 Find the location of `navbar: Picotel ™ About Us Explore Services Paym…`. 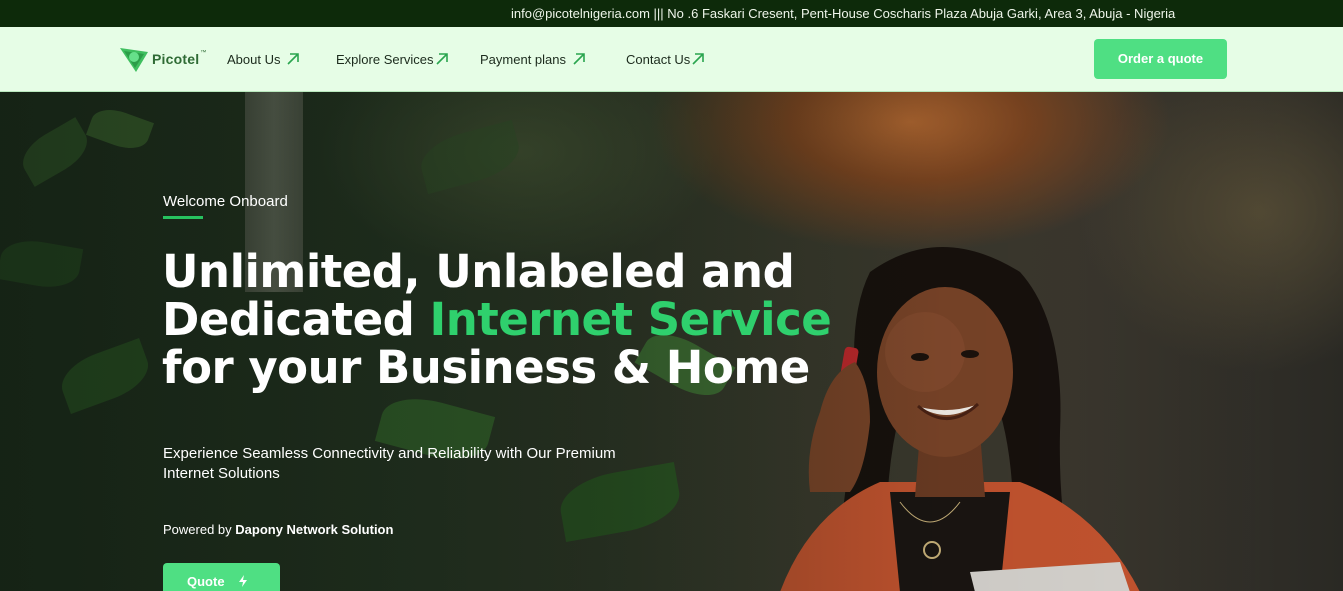

navbar: Picotel ™ About Us Explore Services Paym… is located at coordinates (671, 59).